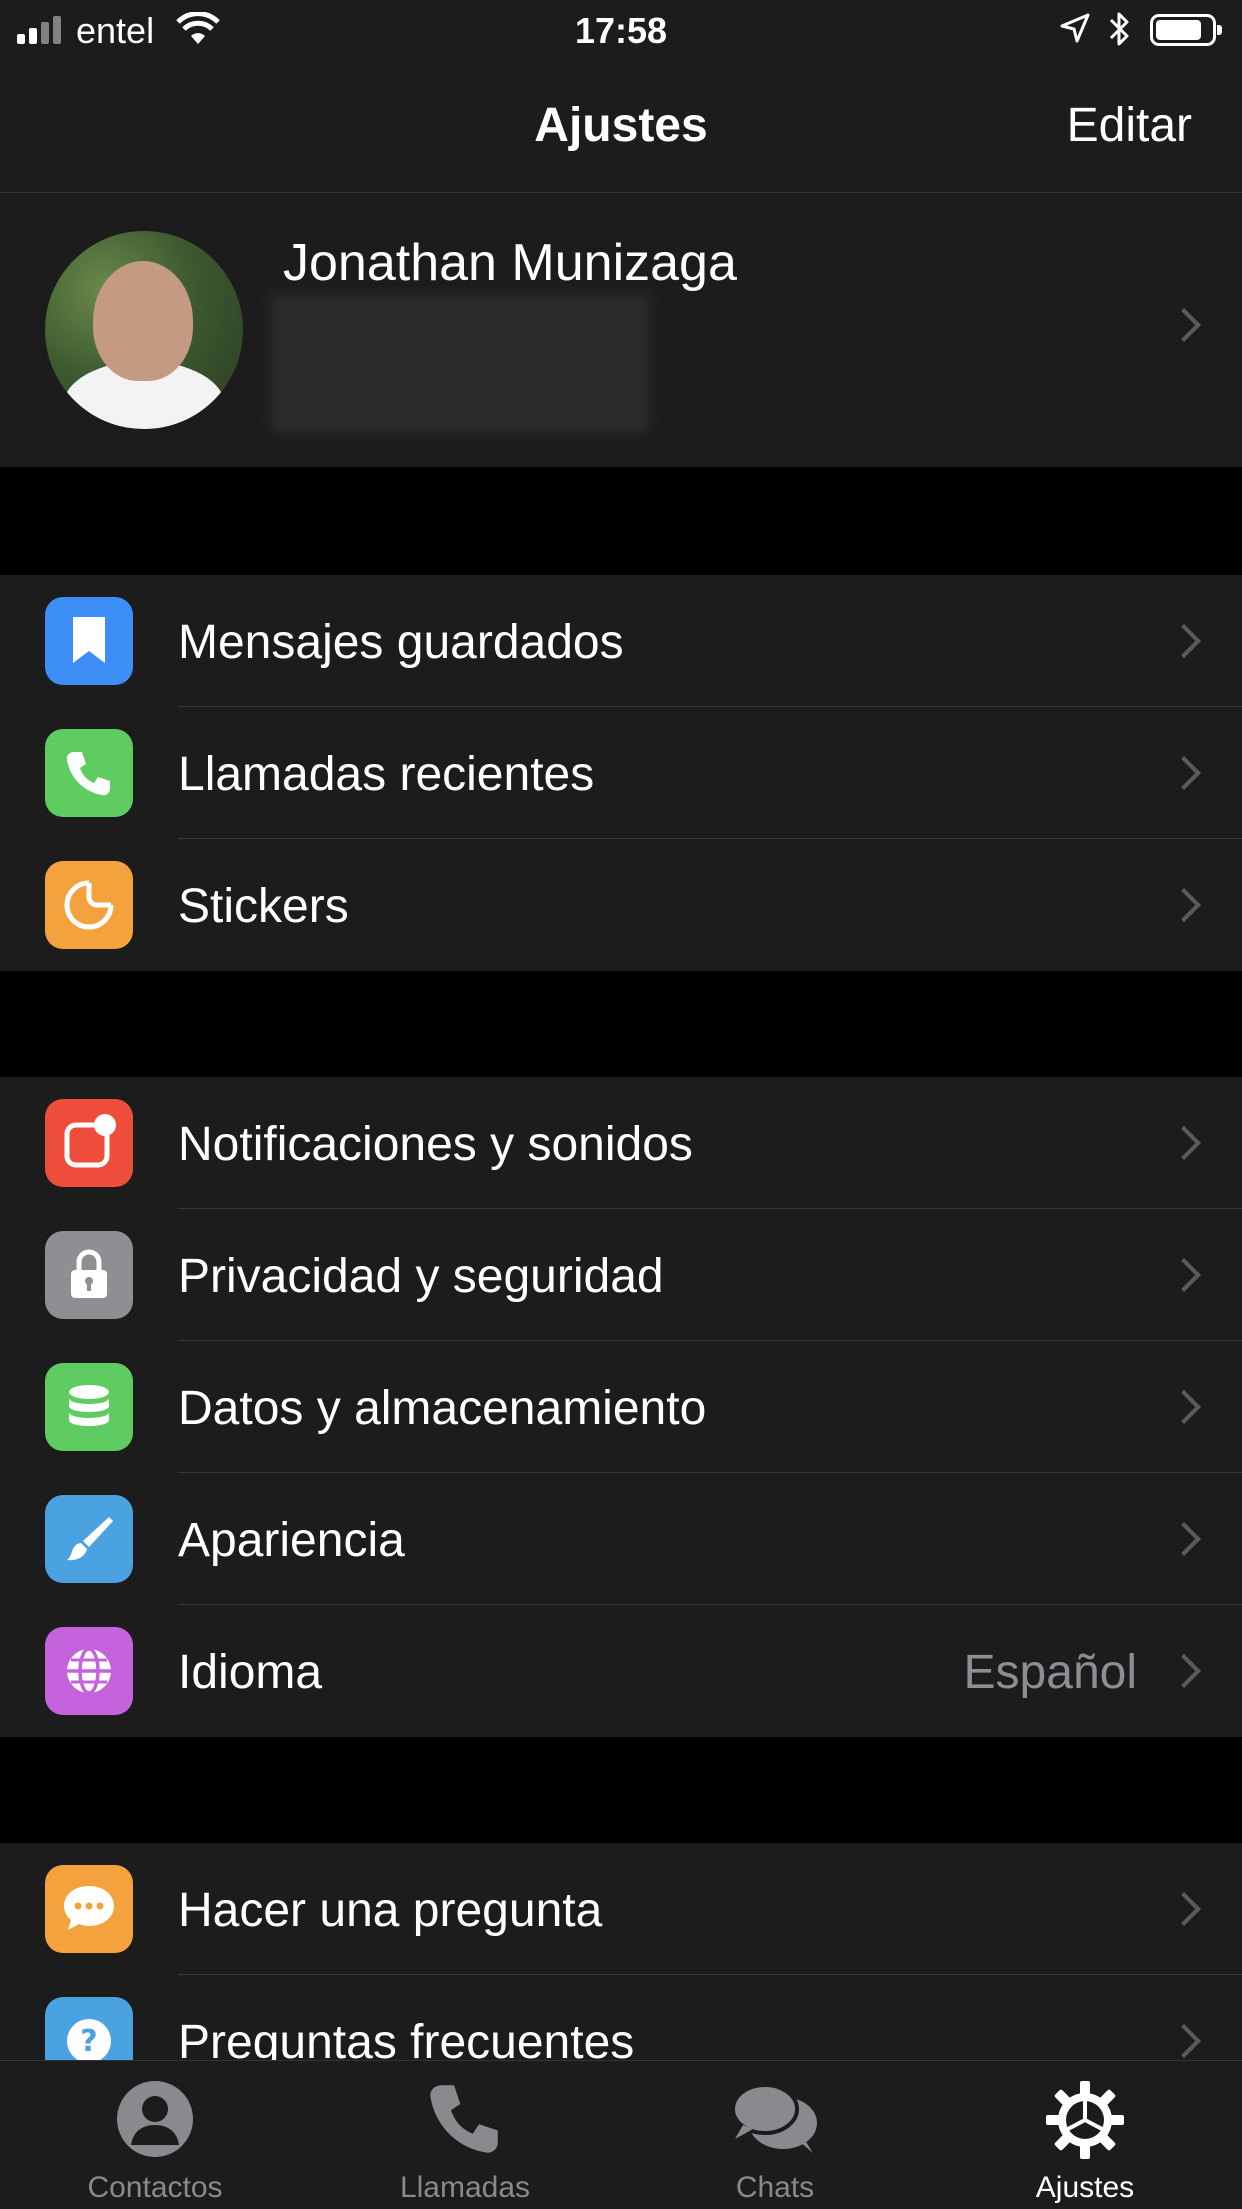 This screenshot has height=2209, width=1242. I want to click on status-bar: entel 17:58, so click(621, 30).